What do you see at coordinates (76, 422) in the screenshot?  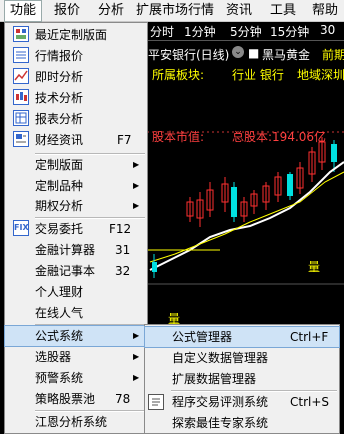 I see `menu-item-gann-analysis: 江恩分析系统` at bounding box center [76, 422].